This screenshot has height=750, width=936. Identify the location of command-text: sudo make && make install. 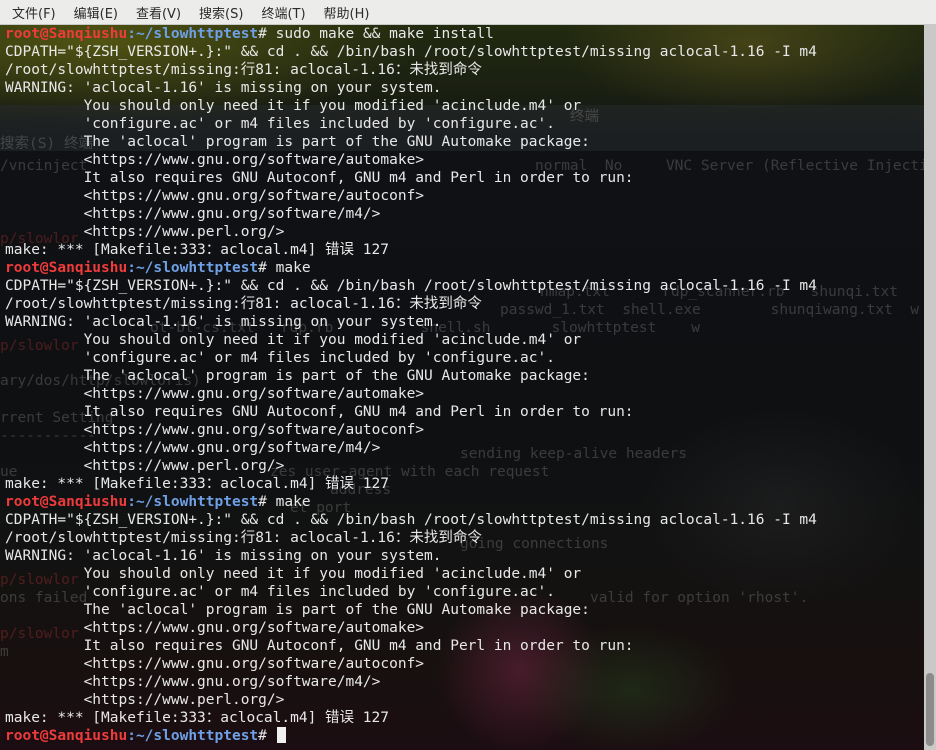
(384, 34).